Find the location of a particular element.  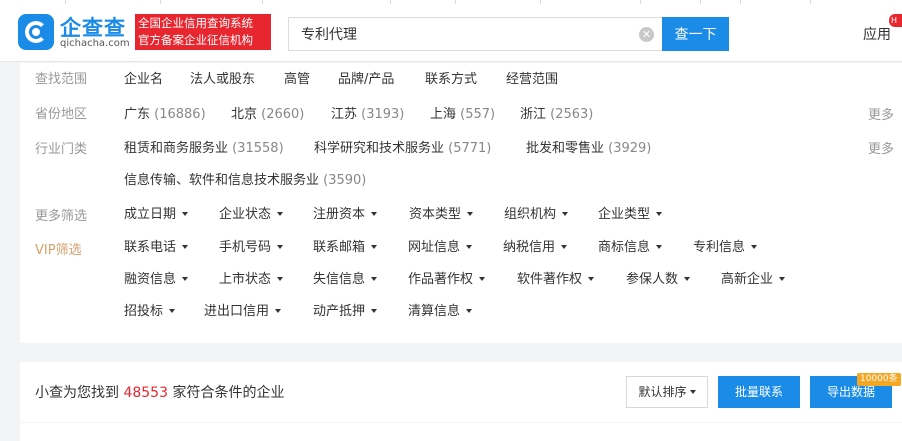

vip-filter-dropdown: 参保人数 is located at coordinates (658, 277).